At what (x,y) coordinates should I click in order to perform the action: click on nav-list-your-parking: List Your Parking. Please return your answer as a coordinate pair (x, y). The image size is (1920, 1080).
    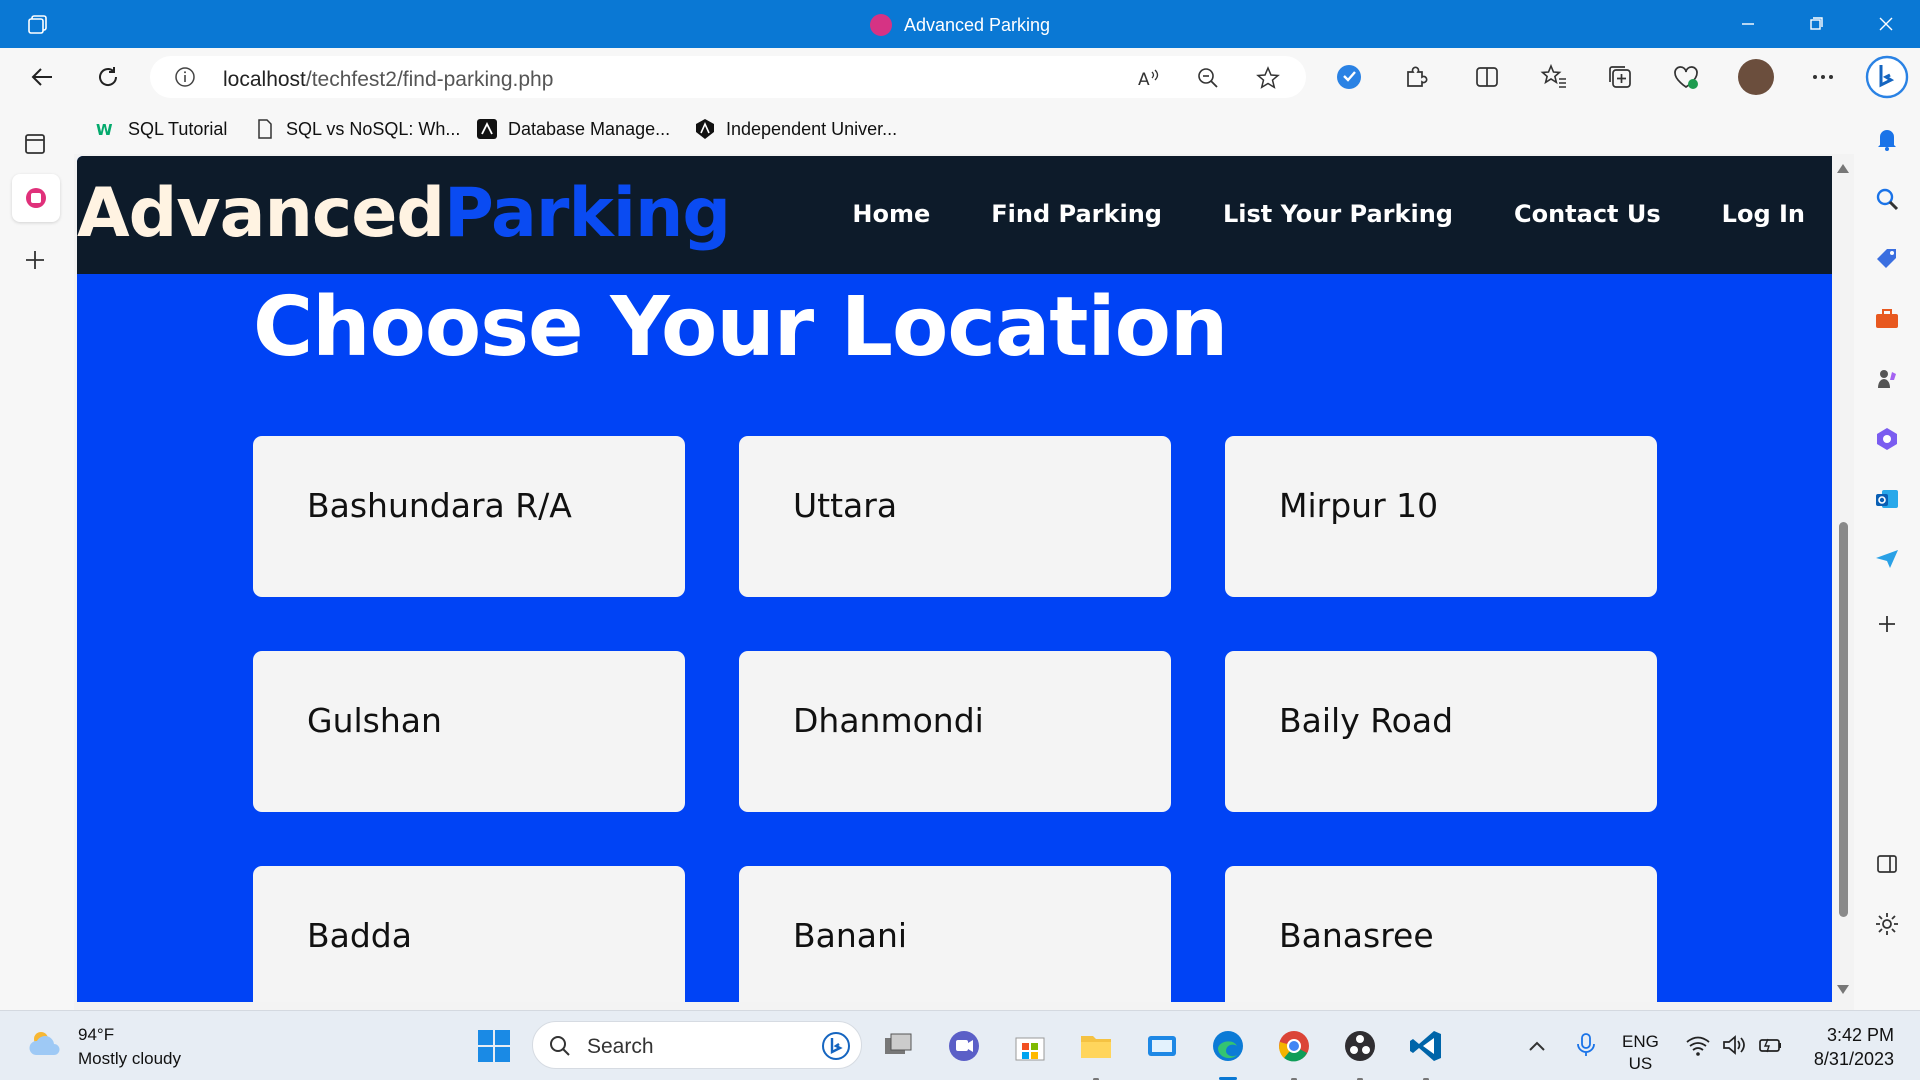
    Looking at the image, I should click on (1338, 214).